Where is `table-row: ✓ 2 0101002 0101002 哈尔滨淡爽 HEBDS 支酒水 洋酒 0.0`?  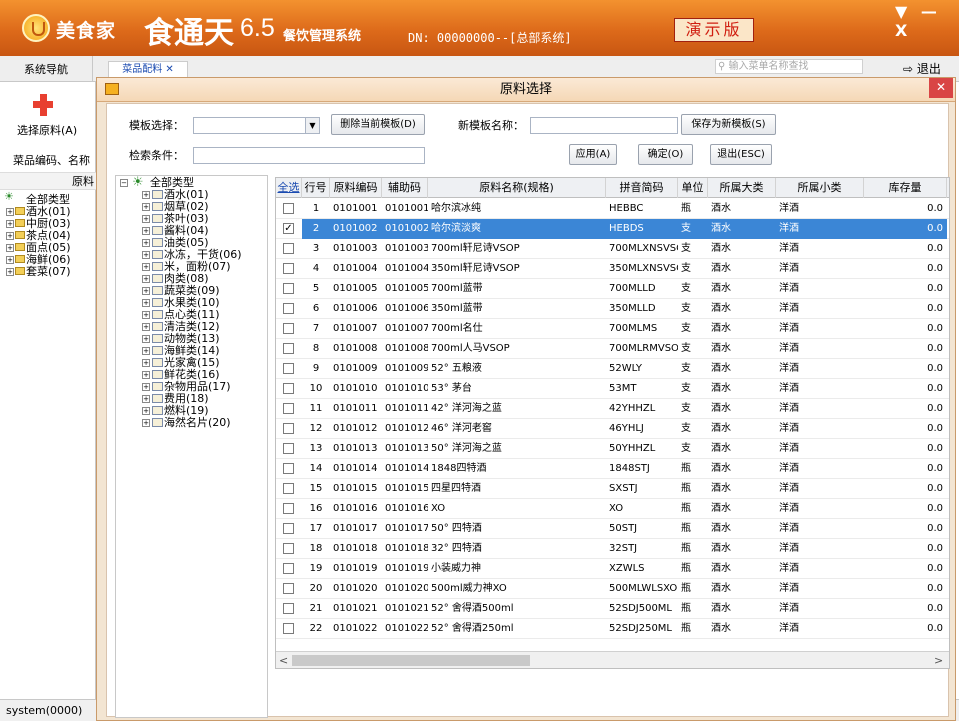 table-row: ✓ 2 0101002 0101002 哈尔滨淡爽 HEBDS 支酒水 洋酒 0.0 is located at coordinates (612, 229).